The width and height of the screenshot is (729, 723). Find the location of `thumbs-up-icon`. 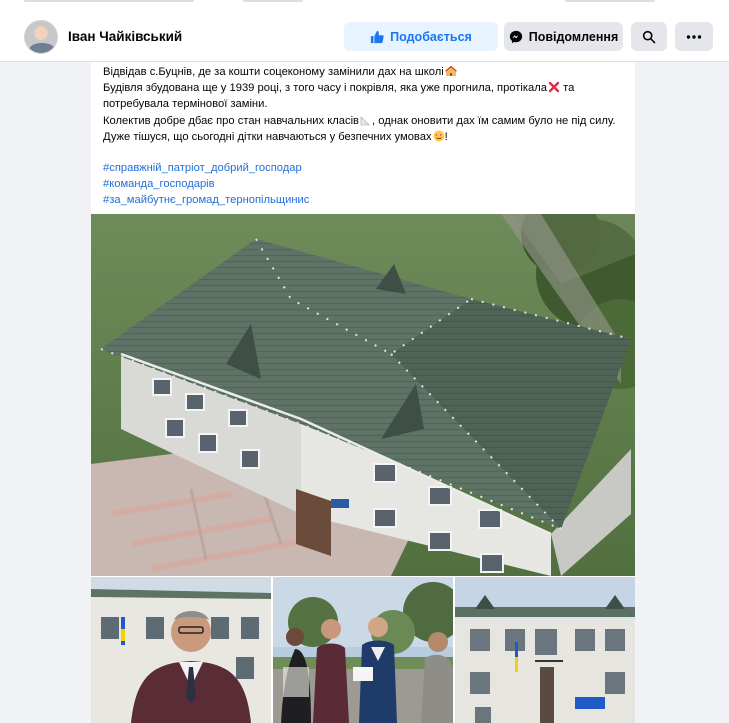

thumbs-up-icon is located at coordinates (377, 37).